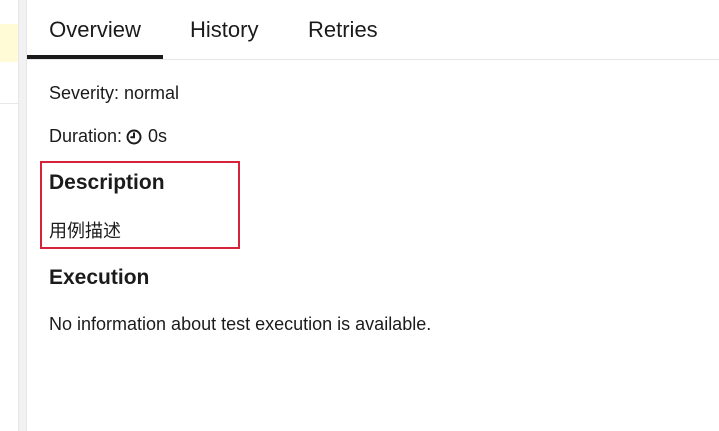 The height and width of the screenshot is (431, 719). Describe the element at coordinates (158, 136) in the screenshot. I see `duration-value: 0s` at that location.